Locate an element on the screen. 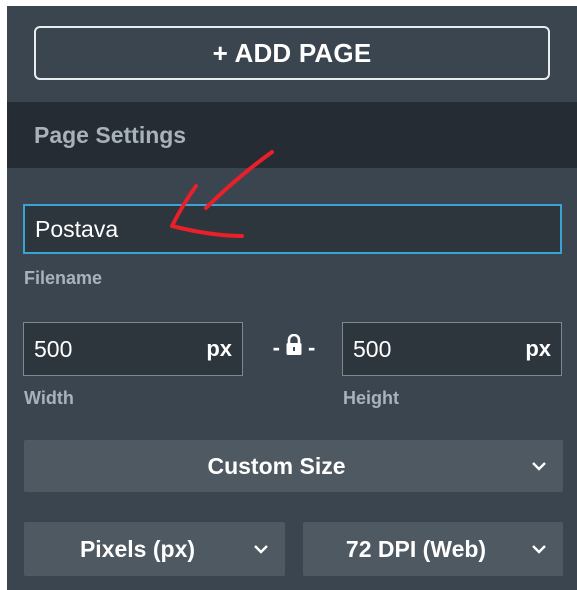  section-title: Page Settings is located at coordinates (110, 134).